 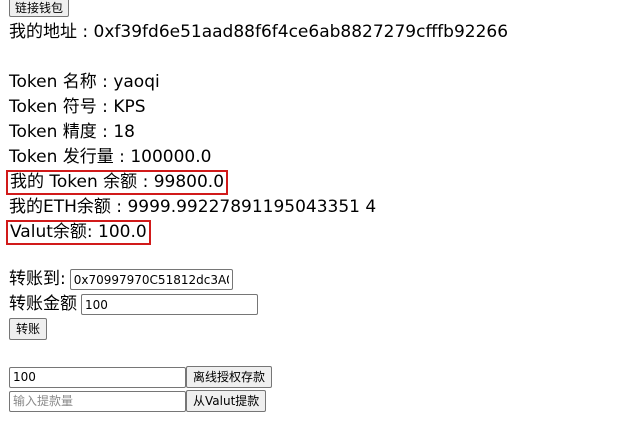 I want to click on transfer-to-label: 转账到:, so click(x=37, y=279).